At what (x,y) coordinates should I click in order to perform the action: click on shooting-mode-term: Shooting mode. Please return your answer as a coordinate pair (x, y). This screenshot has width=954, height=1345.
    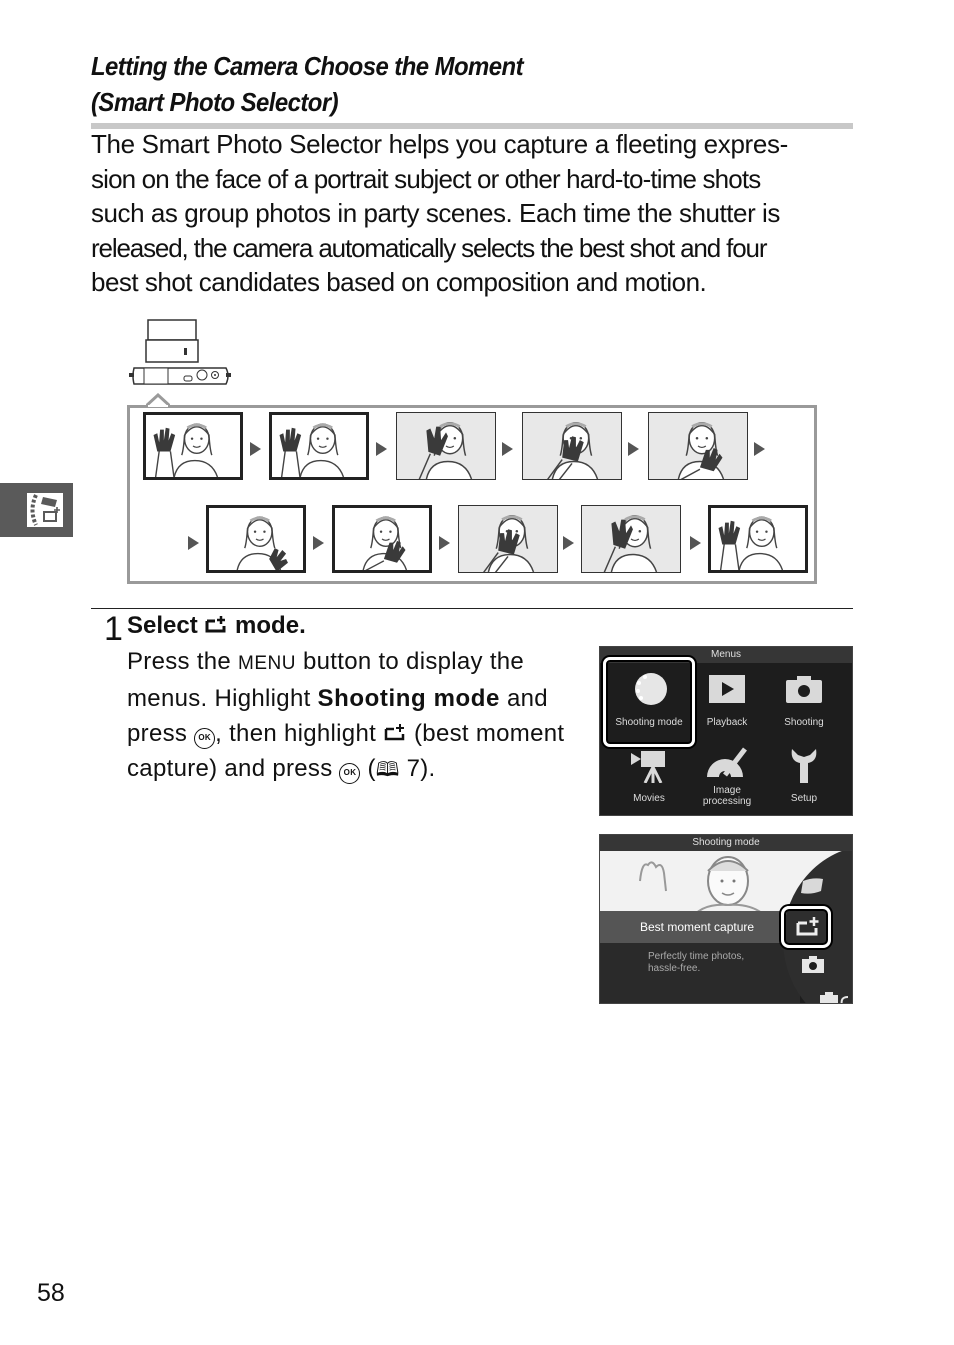
    Looking at the image, I should click on (408, 698).